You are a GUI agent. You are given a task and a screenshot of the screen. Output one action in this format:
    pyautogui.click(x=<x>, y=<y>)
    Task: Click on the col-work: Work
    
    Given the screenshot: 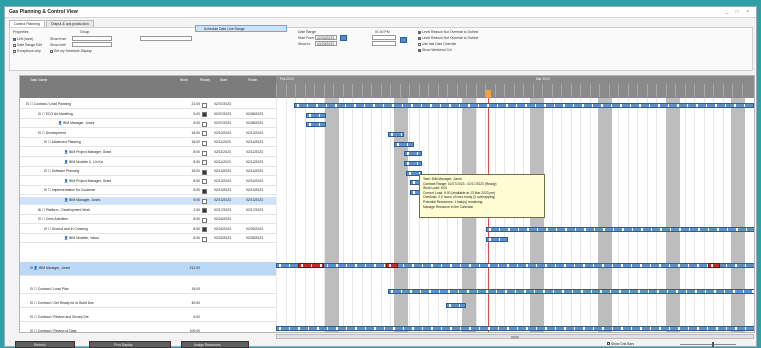 What is the action you would take?
    pyautogui.click(x=184, y=80)
    